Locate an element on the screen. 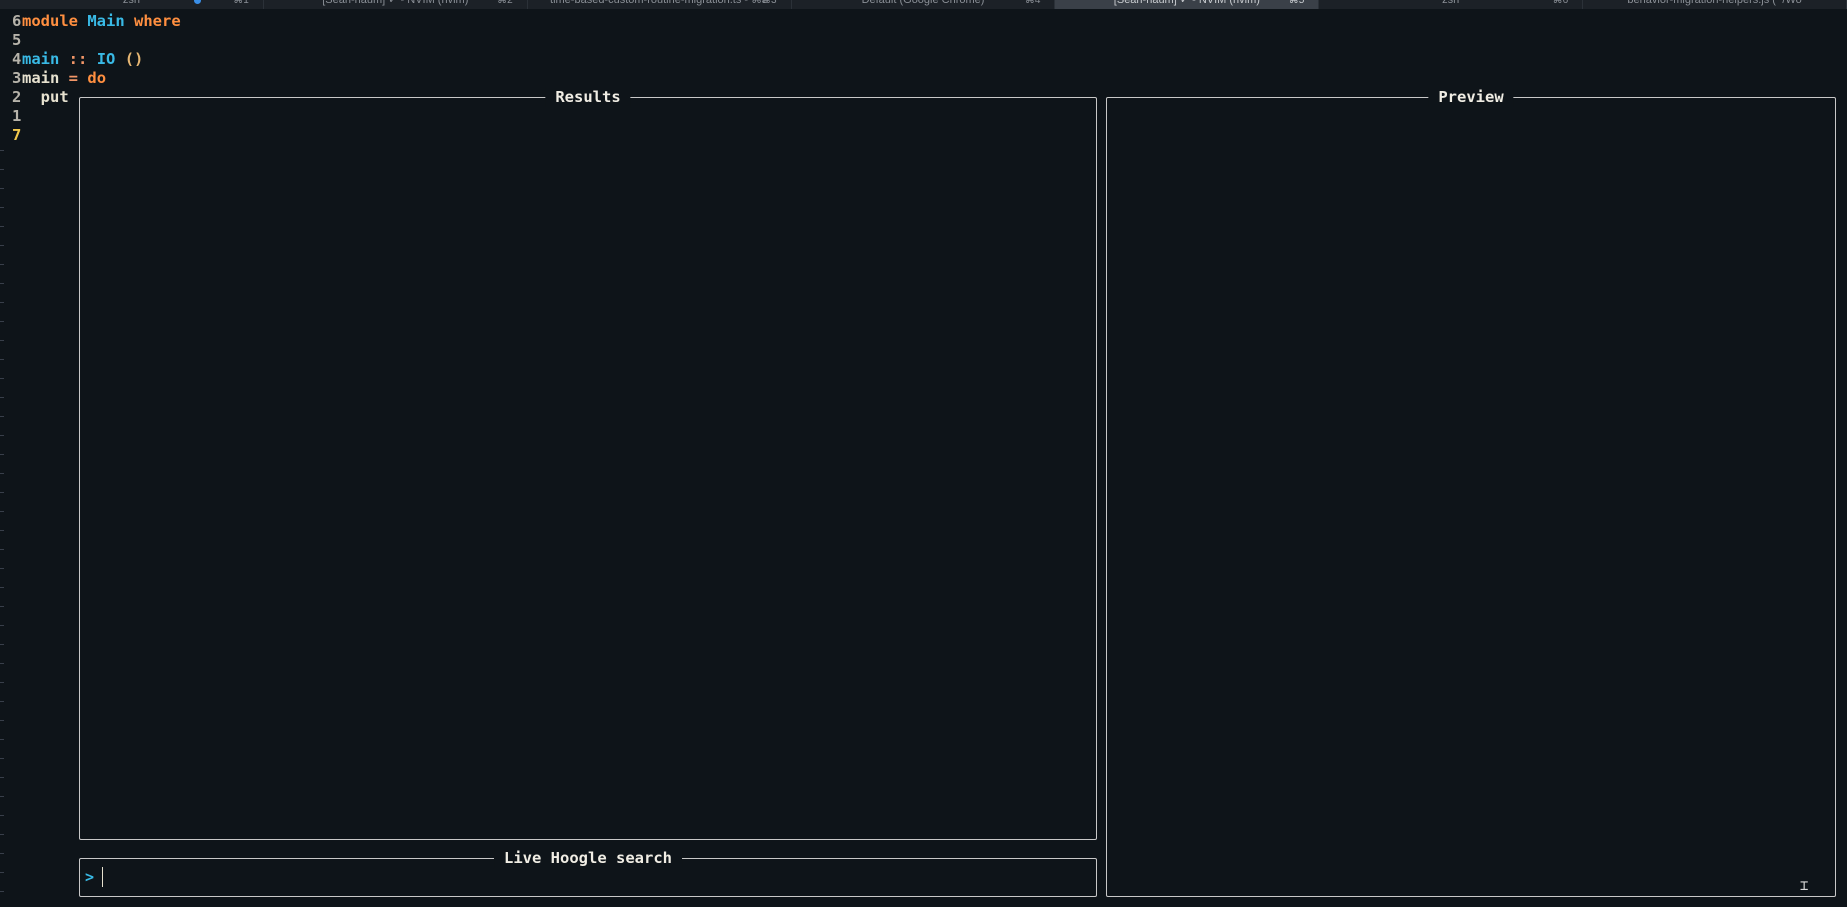 Image resolution: width=1847 pixels, height=907 pixels. code-token: = is located at coordinates (73, 78).